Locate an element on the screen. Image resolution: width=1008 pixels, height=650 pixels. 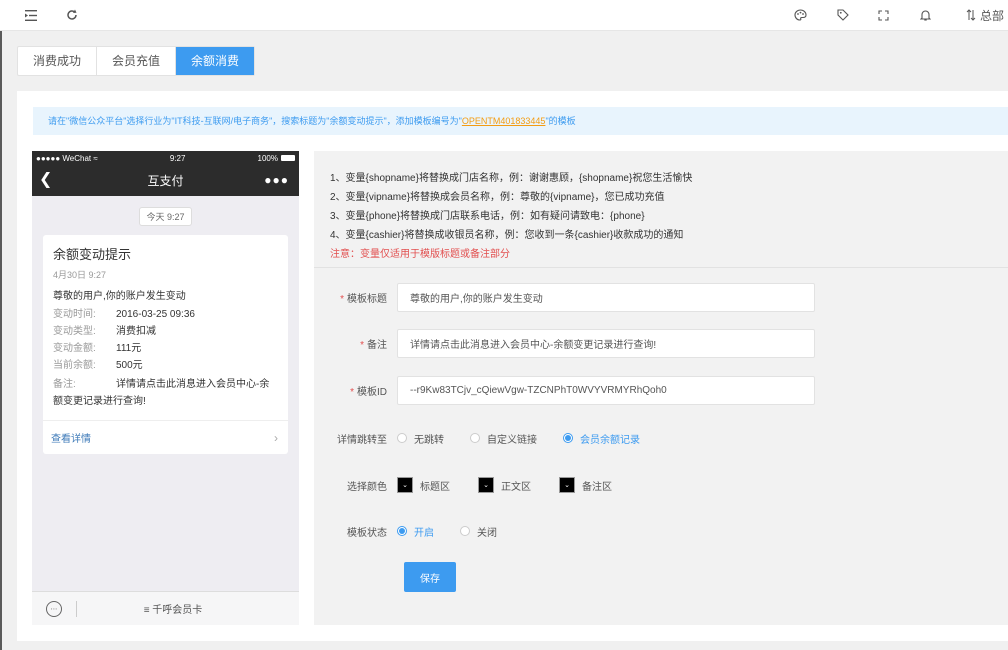
template-remark-input is located at coordinates (606, 343).